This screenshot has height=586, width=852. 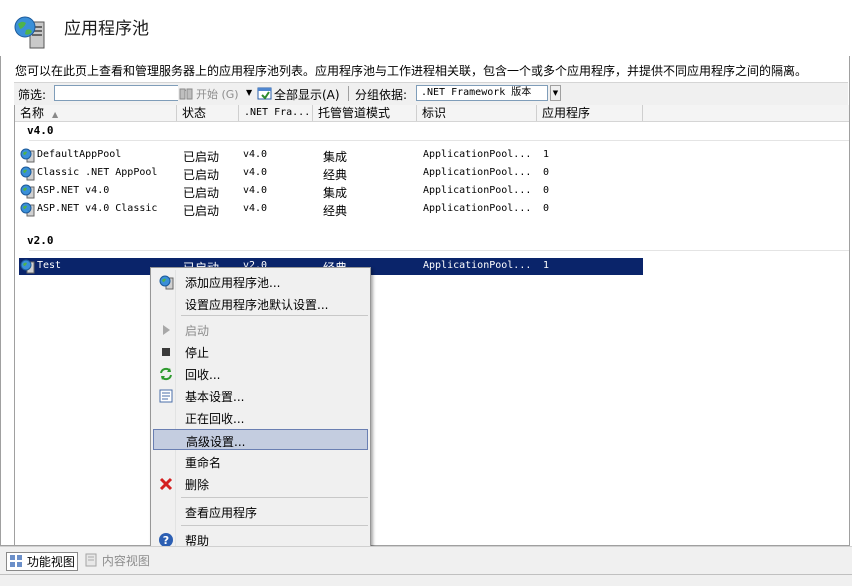 I want to click on column-headers: 名称 ▲ 状态 .NET Fra... 托管管道模式 标识 应用程序, so click(x=432, y=113).